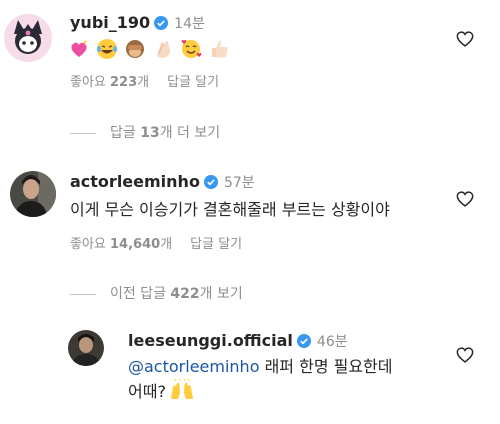 The height and width of the screenshot is (424, 500). What do you see at coordinates (220, 49) in the screenshot?
I see `thumbs-up-icon` at bounding box center [220, 49].